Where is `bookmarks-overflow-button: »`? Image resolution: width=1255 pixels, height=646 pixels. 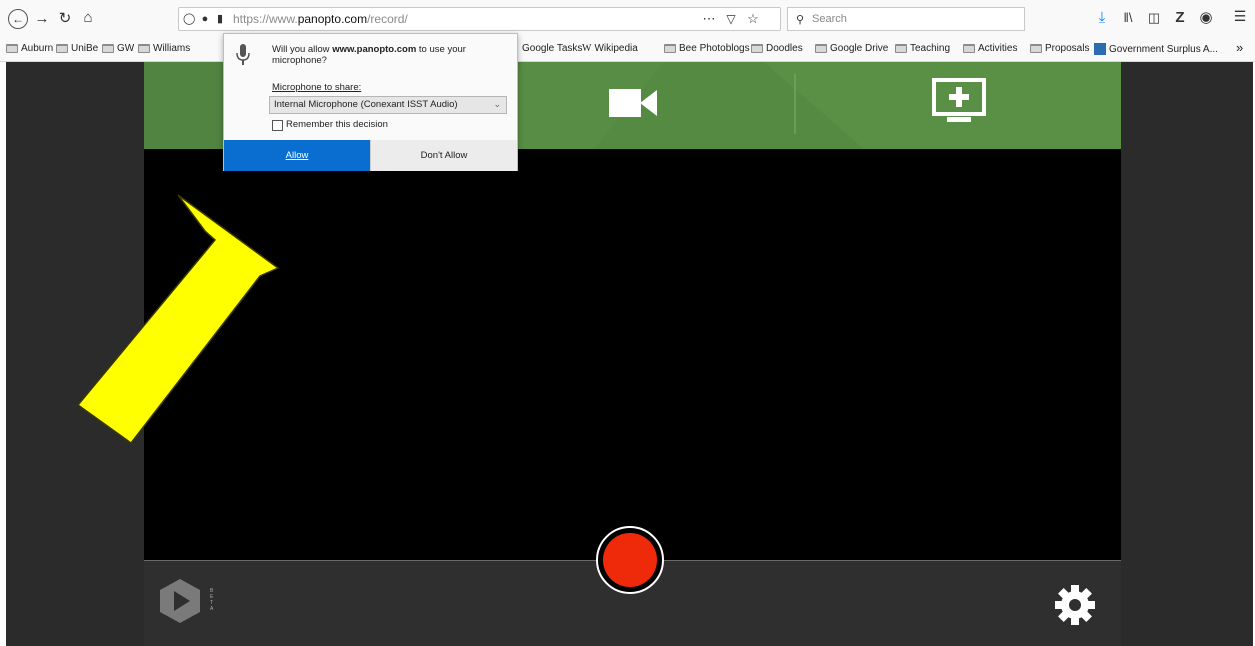 bookmarks-overflow-button: » is located at coordinates (1239, 47).